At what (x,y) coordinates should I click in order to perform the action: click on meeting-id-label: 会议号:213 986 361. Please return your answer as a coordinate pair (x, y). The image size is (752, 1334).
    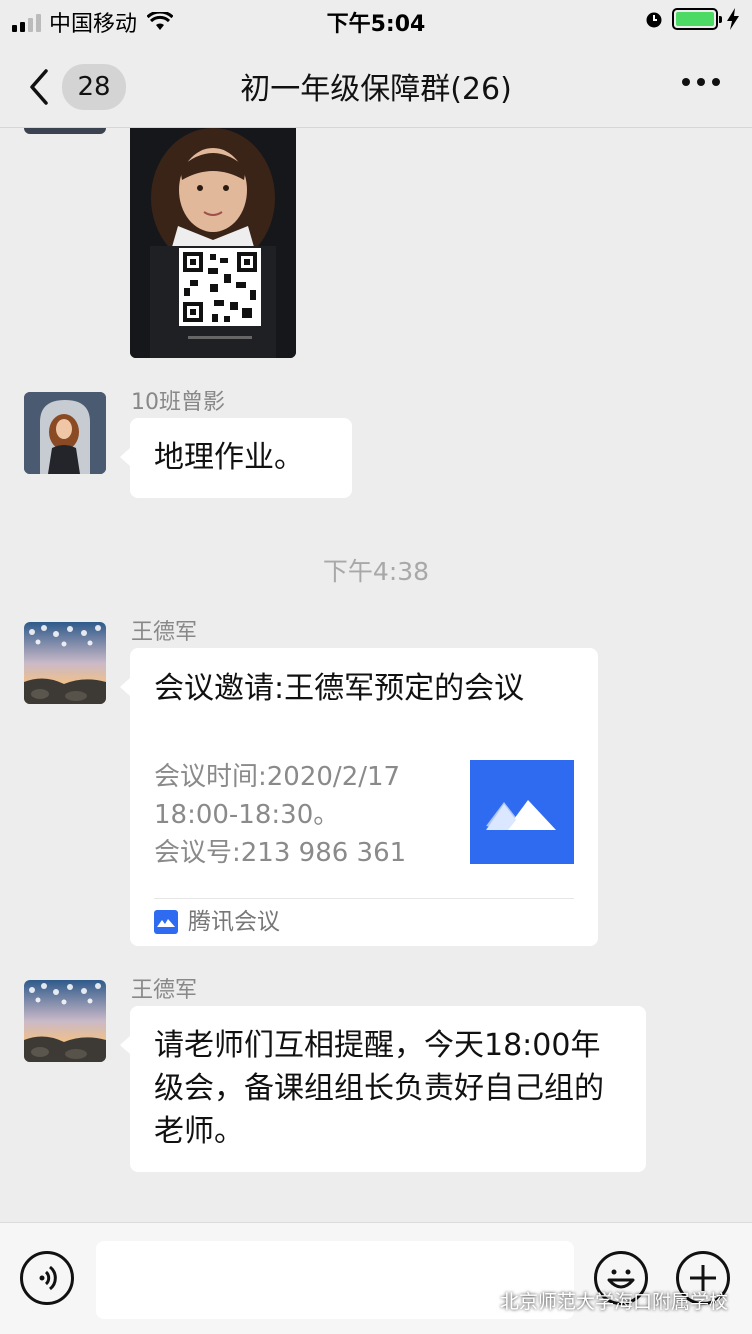
    Looking at the image, I should click on (280, 853).